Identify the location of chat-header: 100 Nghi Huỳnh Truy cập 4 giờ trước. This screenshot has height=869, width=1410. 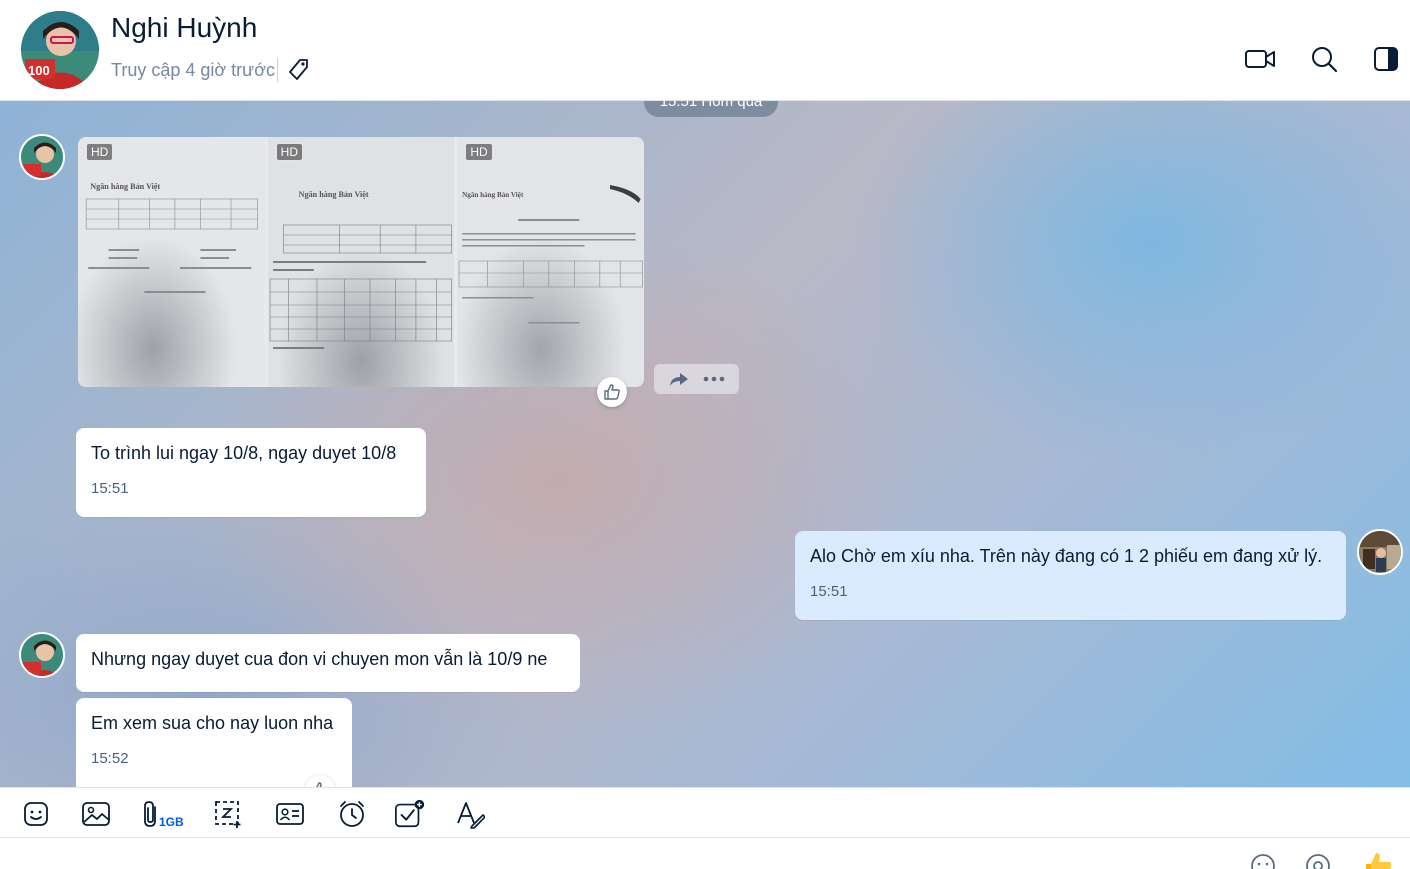
(705, 50).